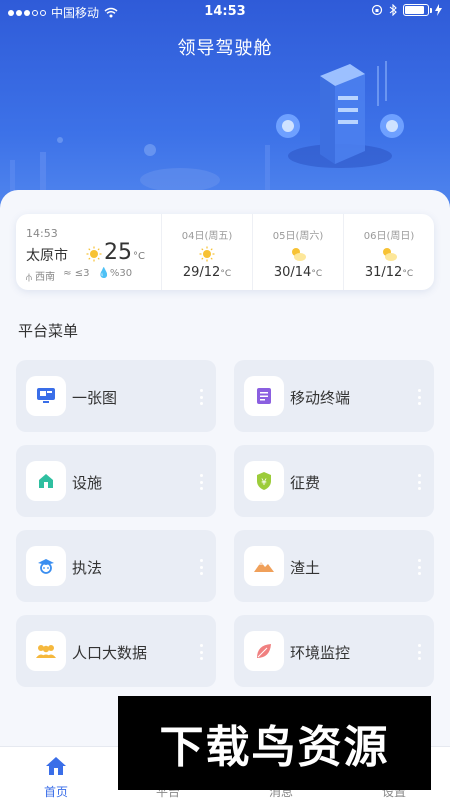 The image size is (450, 800). Describe the element at coordinates (383, 272) in the screenshot. I see `forecast-range: 31/12` at that location.